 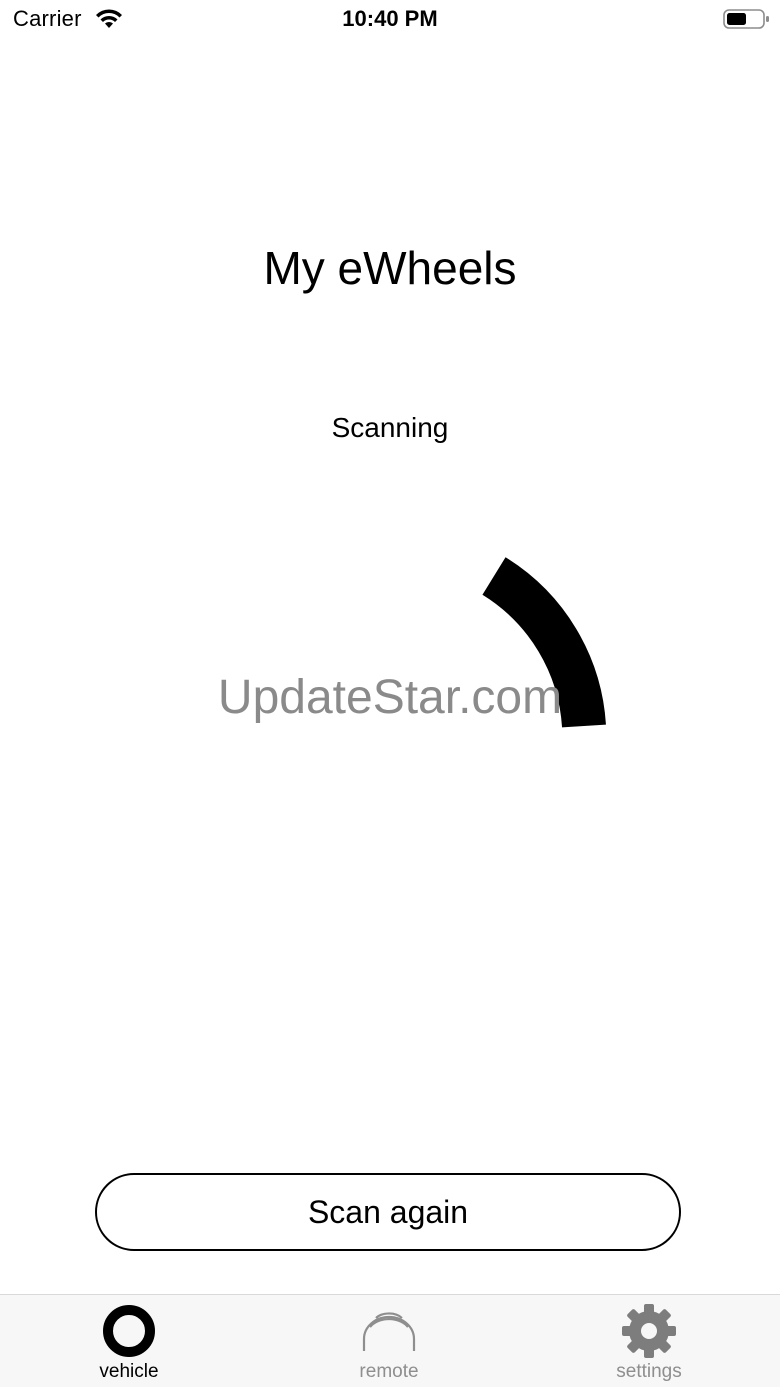 I want to click on remote-arc-icon, so click(x=389, y=1331).